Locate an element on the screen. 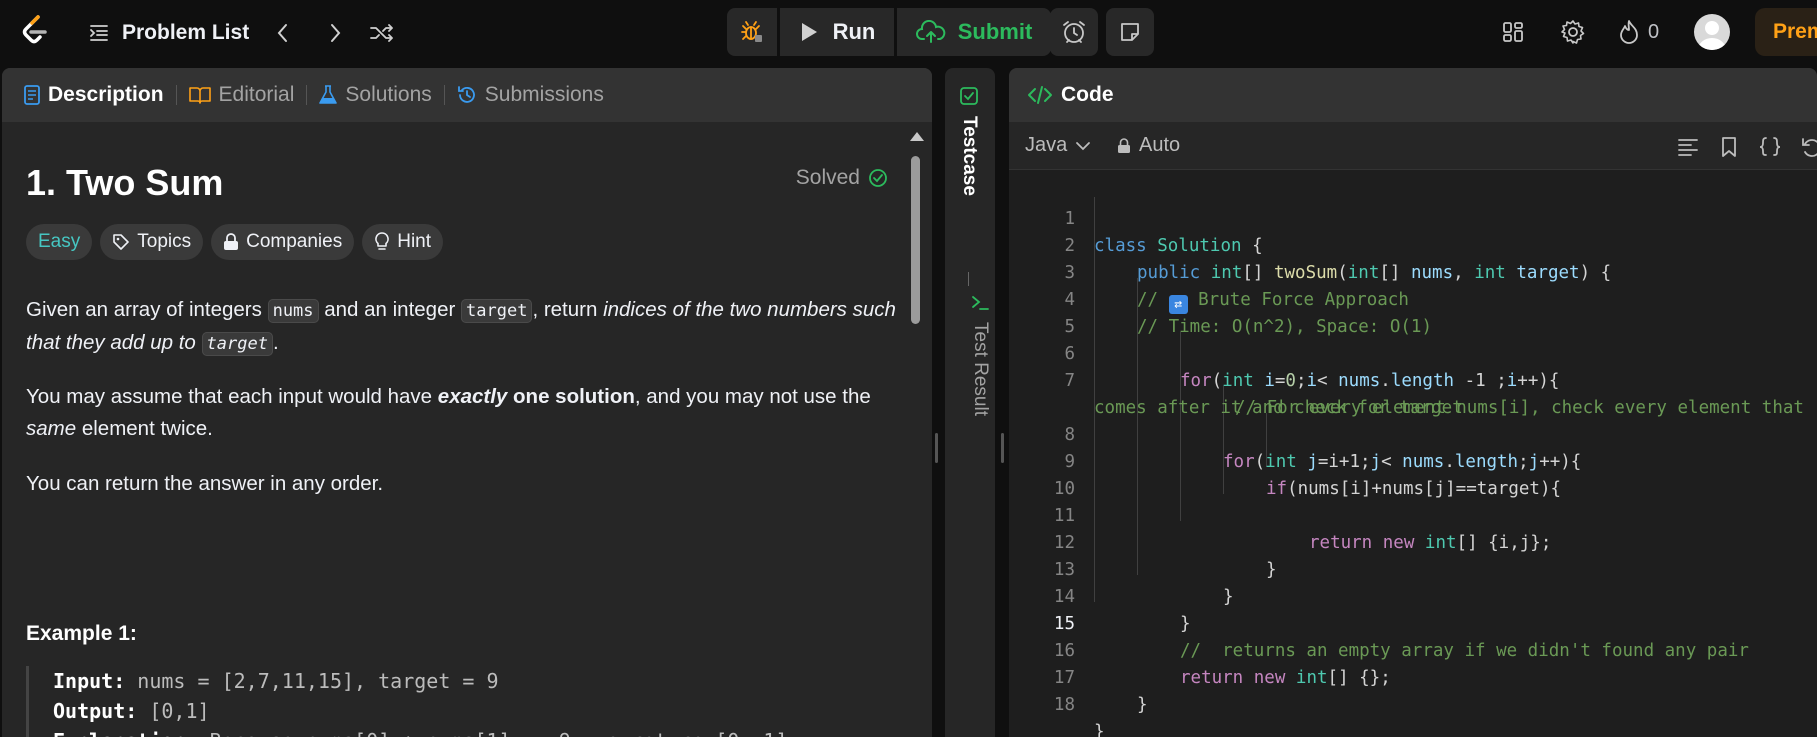 The image size is (1817, 737). chevron-left-icon is located at coordinates (283, 33).